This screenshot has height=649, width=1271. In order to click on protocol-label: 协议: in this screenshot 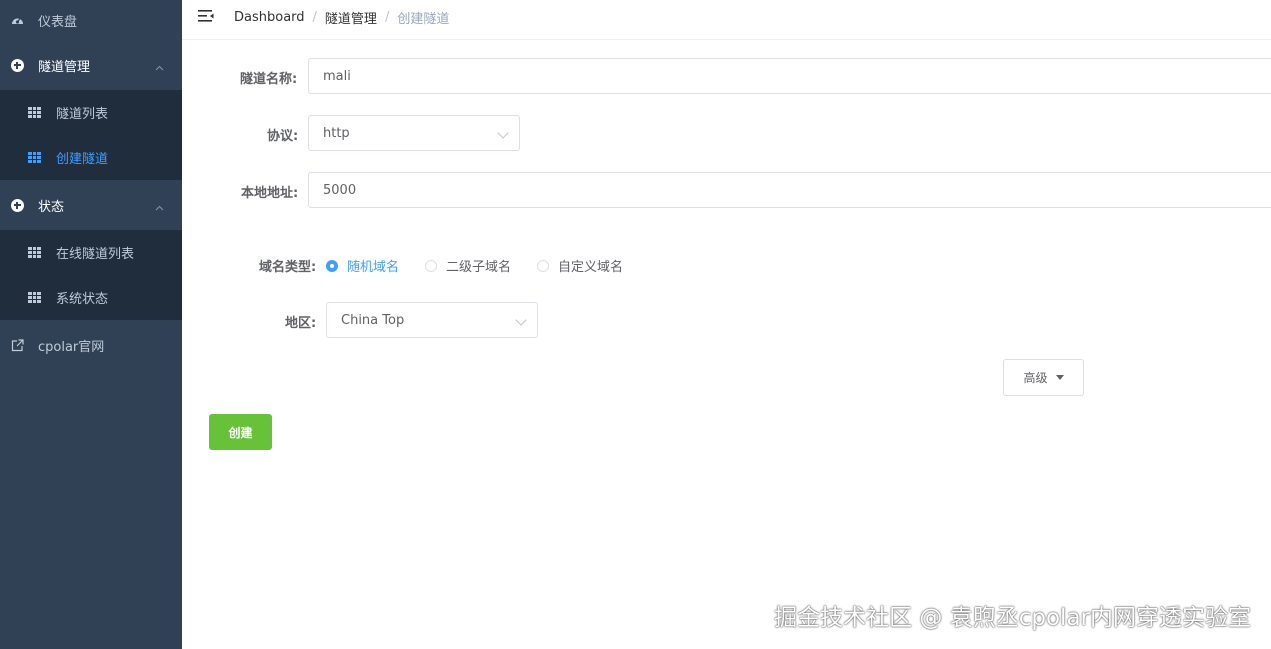, I will do `click(283, 136)`.